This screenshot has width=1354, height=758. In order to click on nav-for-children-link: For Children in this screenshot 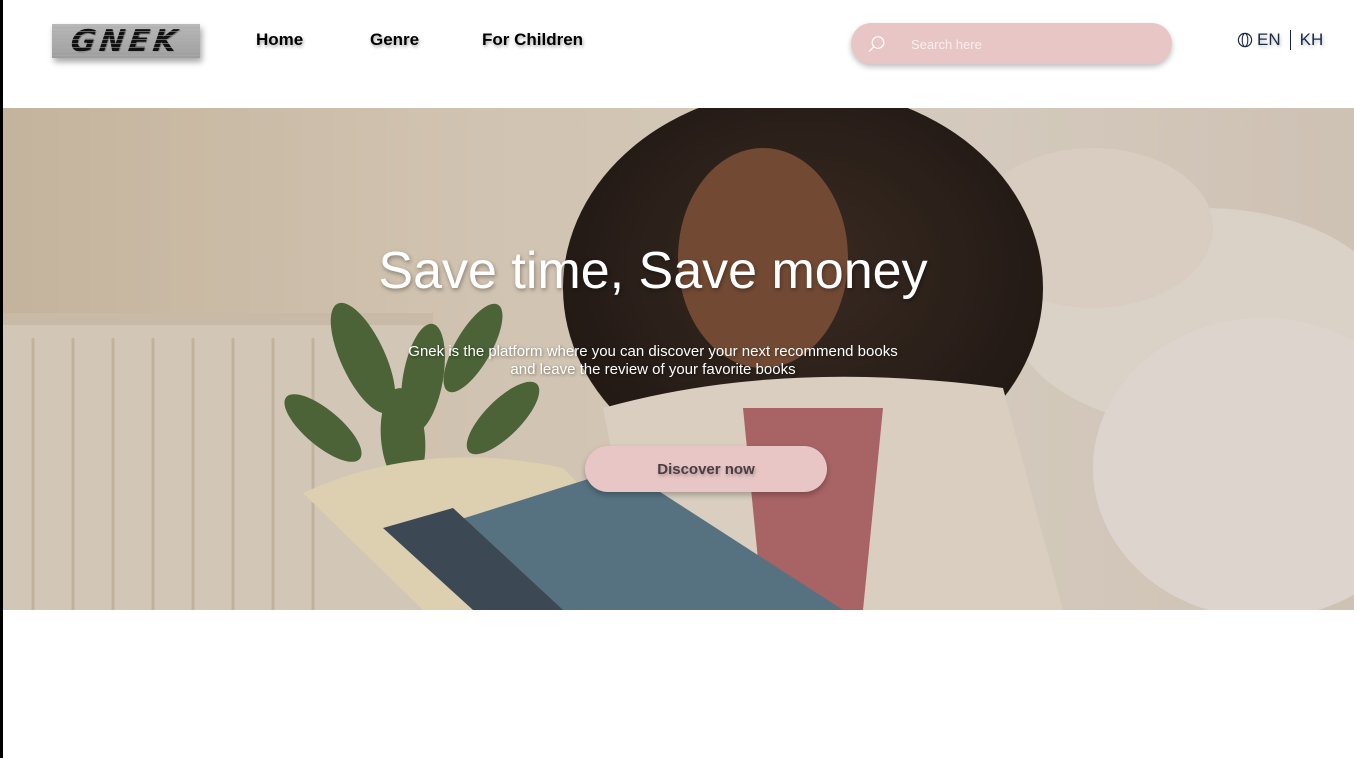, I will do `click(532, 40)`.